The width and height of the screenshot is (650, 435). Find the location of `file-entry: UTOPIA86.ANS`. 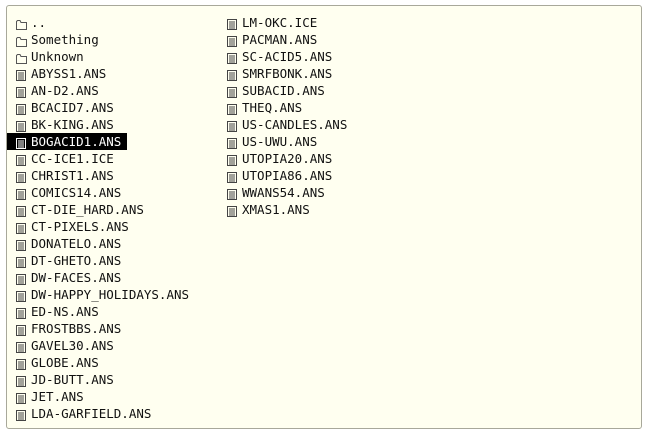

file-entry: UTOPIA86.ANS is located at coordinates (285, 175).